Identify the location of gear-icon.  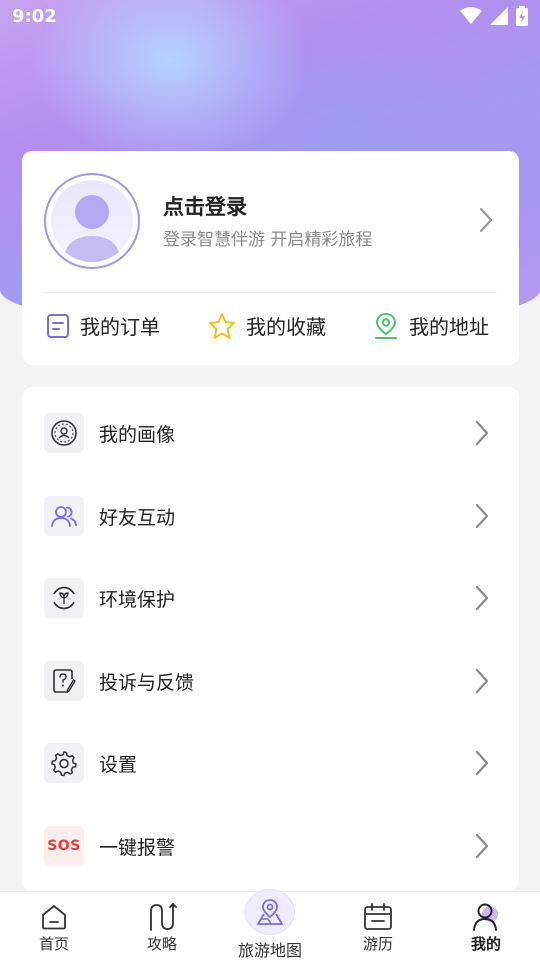
(64, 764).